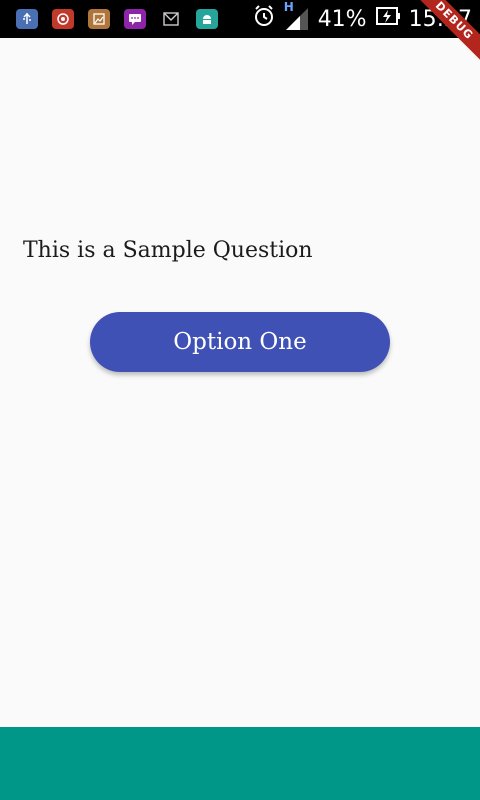 The height and width of the screenshot is (800, 480). What do you see at coordinates (342, 19) in the screenshot?
I see `battery-percent: 41%` at bounding box center [342, 19].